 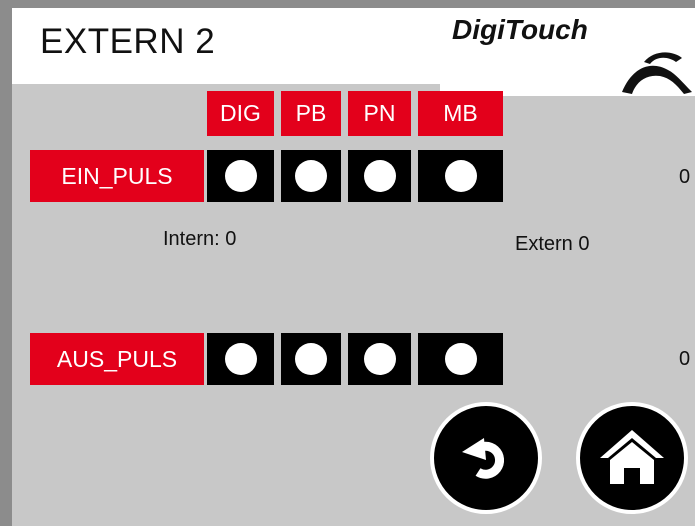 I want to click on lamp-aus-pb, so click(x=311, y=359).